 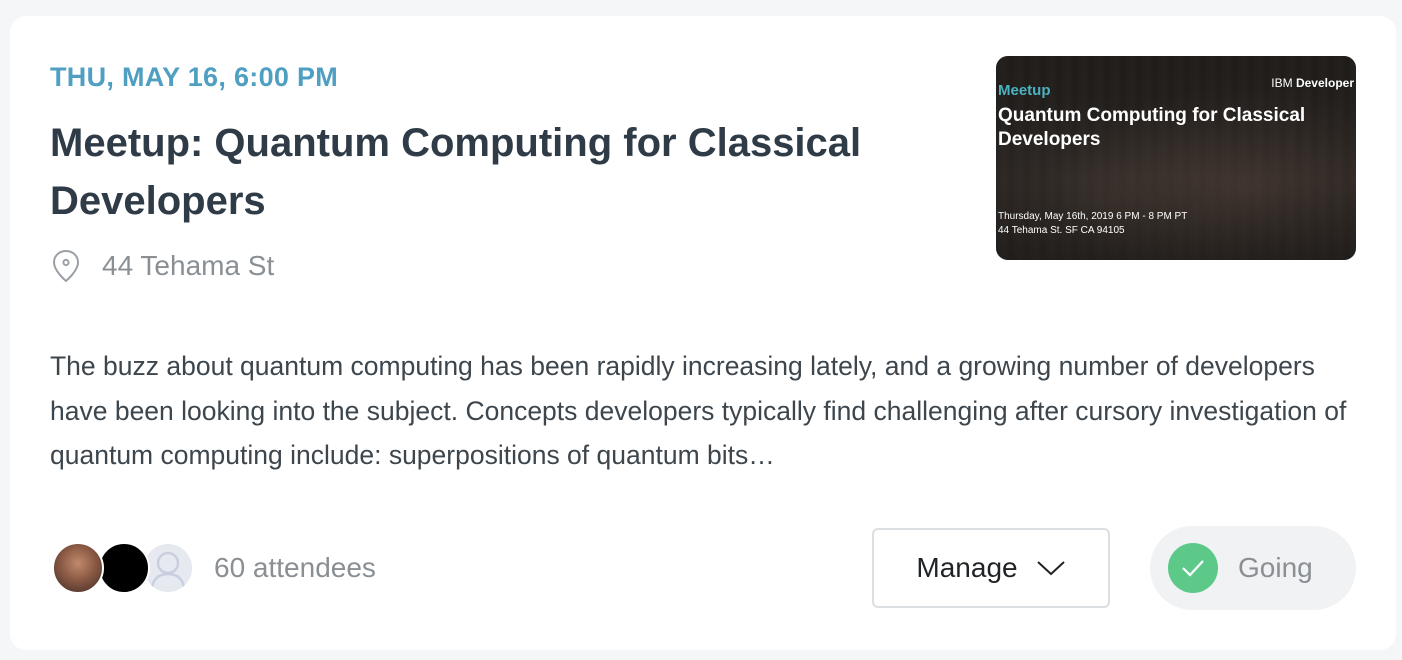 What do you see at coordinates (1061, 230) in the screenshot?
I see `thumbnail-address: 44 Tehama St. SF CA 94105` at bounding box center [1061, 230].